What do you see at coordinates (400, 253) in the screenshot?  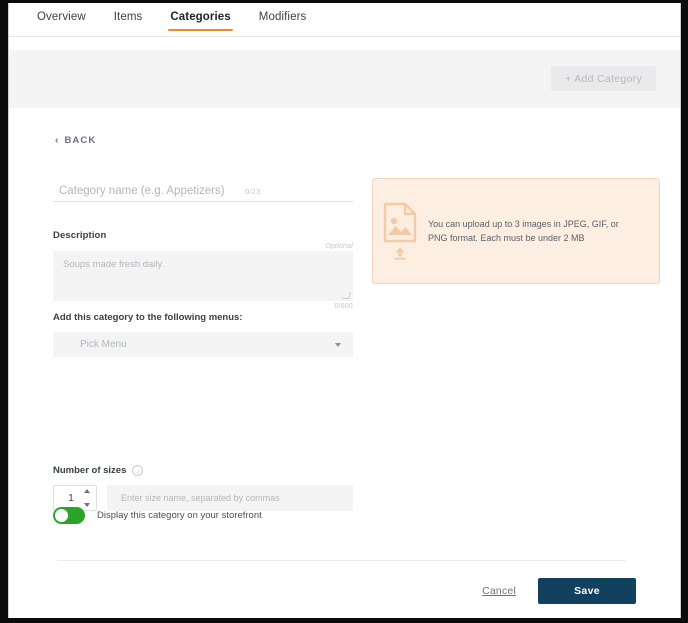 I see `upload-arrow-icon` at bounding box center [400, 253].